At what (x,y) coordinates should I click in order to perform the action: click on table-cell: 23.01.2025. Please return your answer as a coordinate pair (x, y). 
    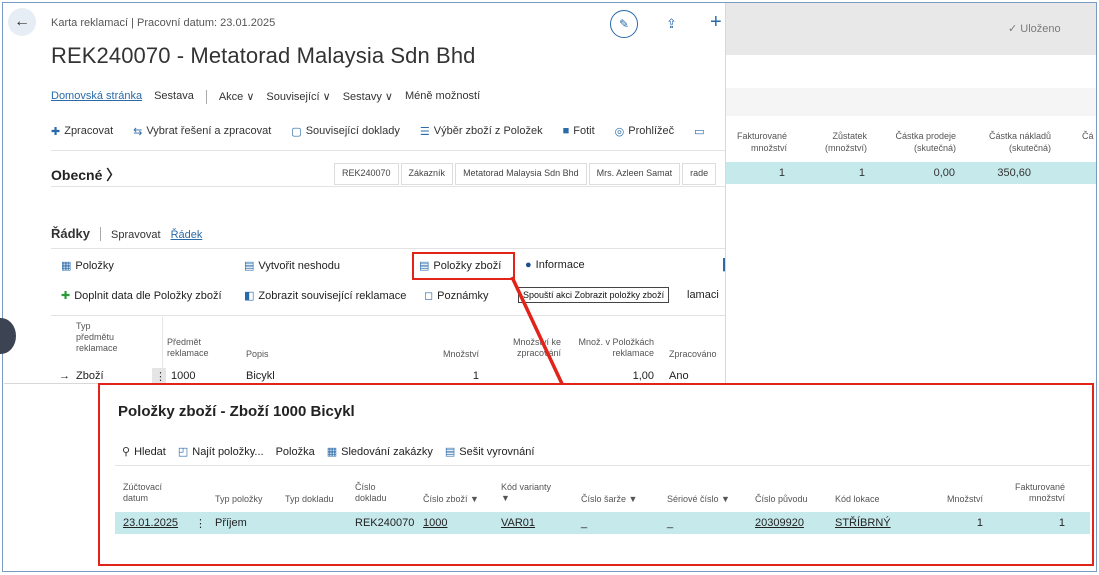
    Looking at the image, I should click on (150, 523).